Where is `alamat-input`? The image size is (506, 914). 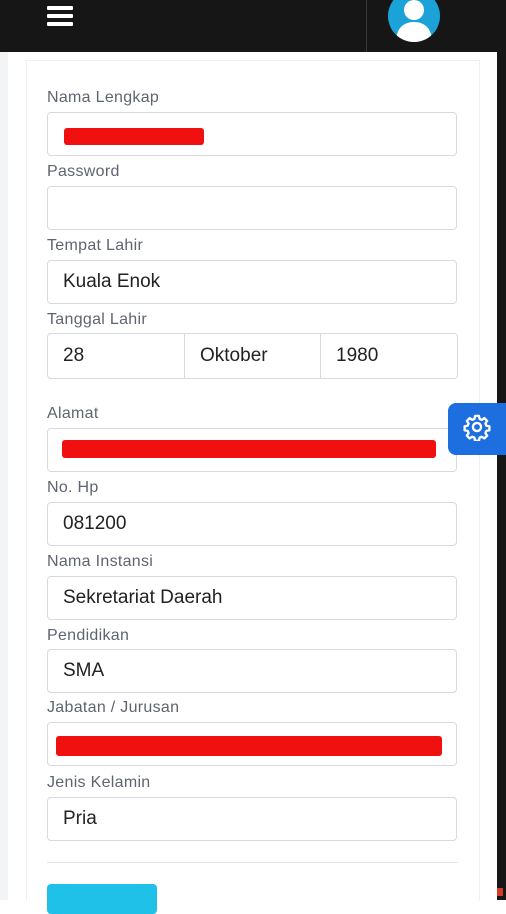
alamat-input is located at coordinates (252, 450).